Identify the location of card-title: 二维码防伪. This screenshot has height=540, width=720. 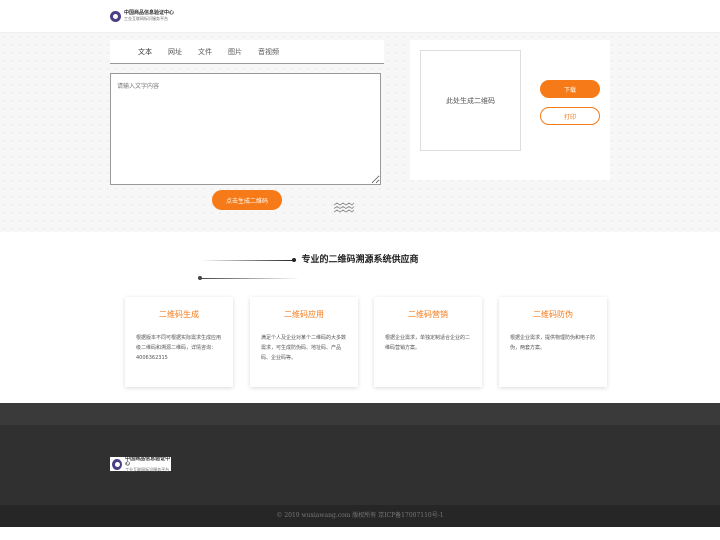
(553, 314).